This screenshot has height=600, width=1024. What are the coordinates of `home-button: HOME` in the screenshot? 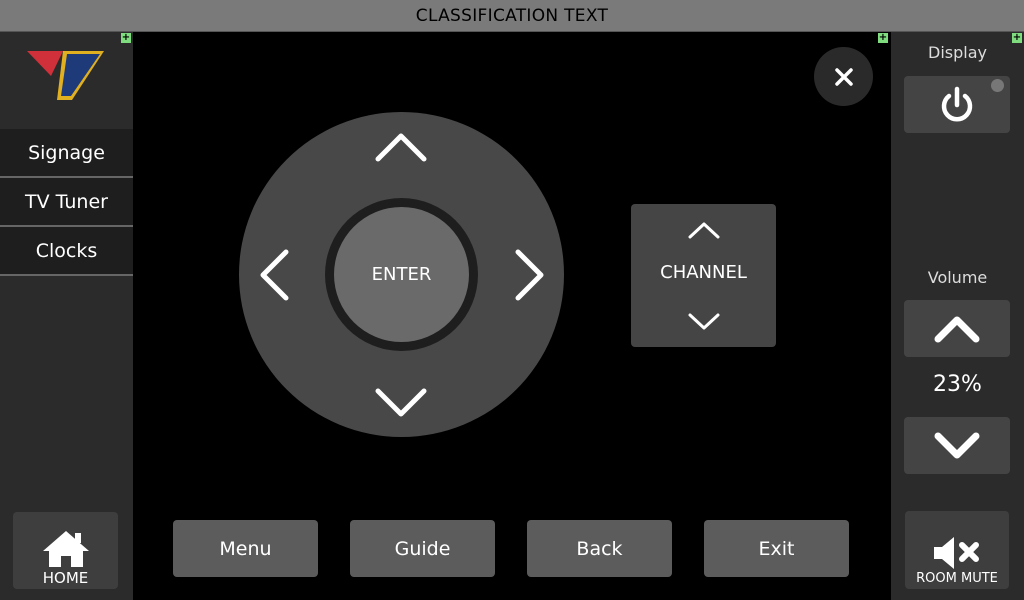 It's located at (65, 550).